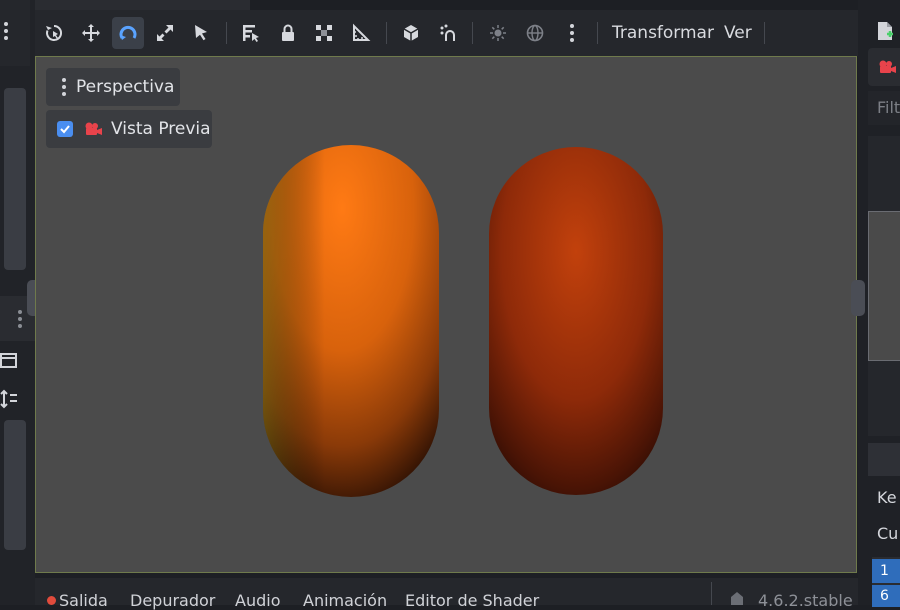 The width and height of the screenshot is (900, 610). I want to click on viewport-toolbar: Transformar Ver, so click(446, 33).